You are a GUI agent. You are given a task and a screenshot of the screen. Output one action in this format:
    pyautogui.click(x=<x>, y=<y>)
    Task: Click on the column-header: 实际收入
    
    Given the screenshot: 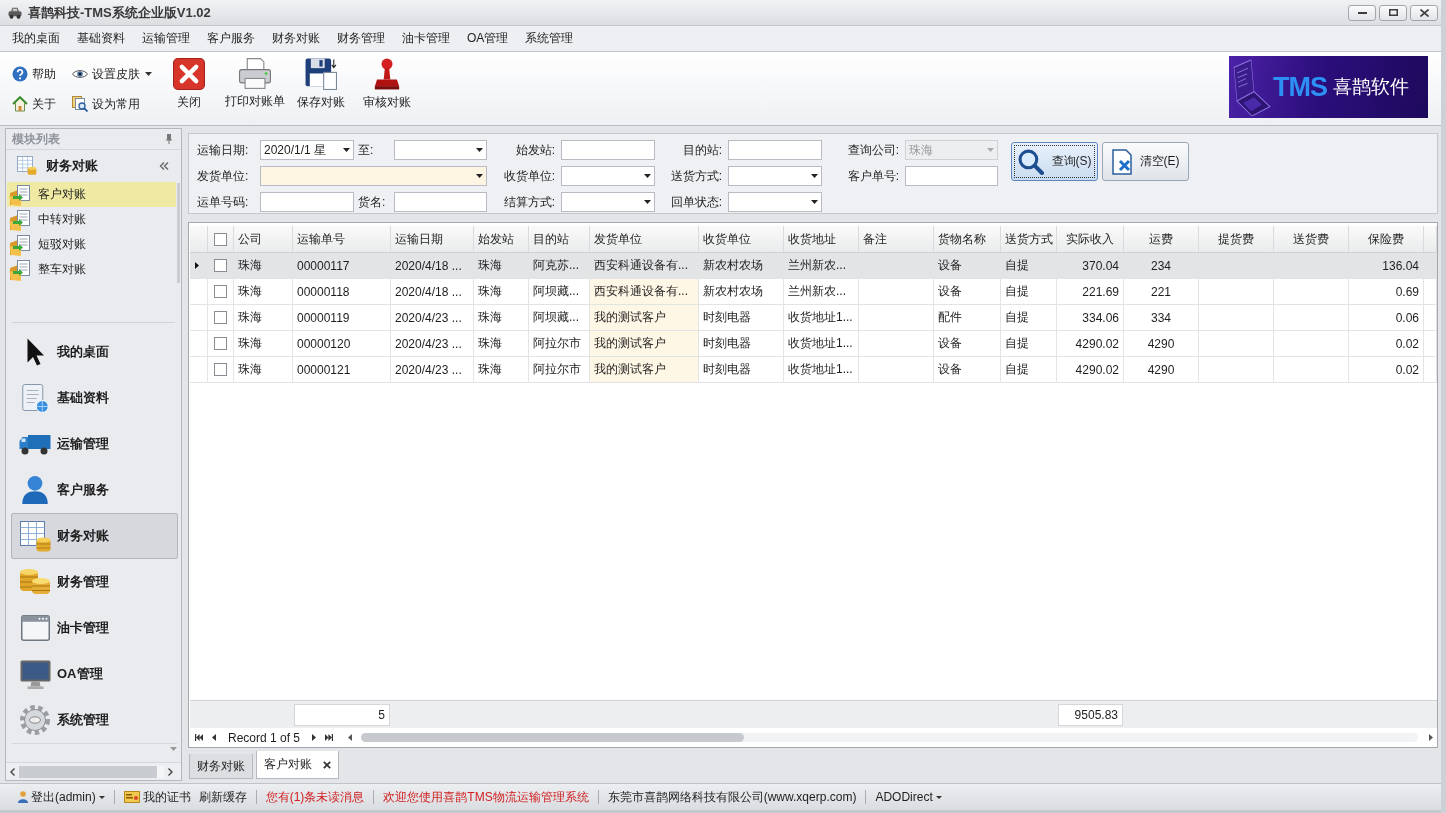 What is the action you would take?
    pyautogui.click(x=1090, y=239)
    